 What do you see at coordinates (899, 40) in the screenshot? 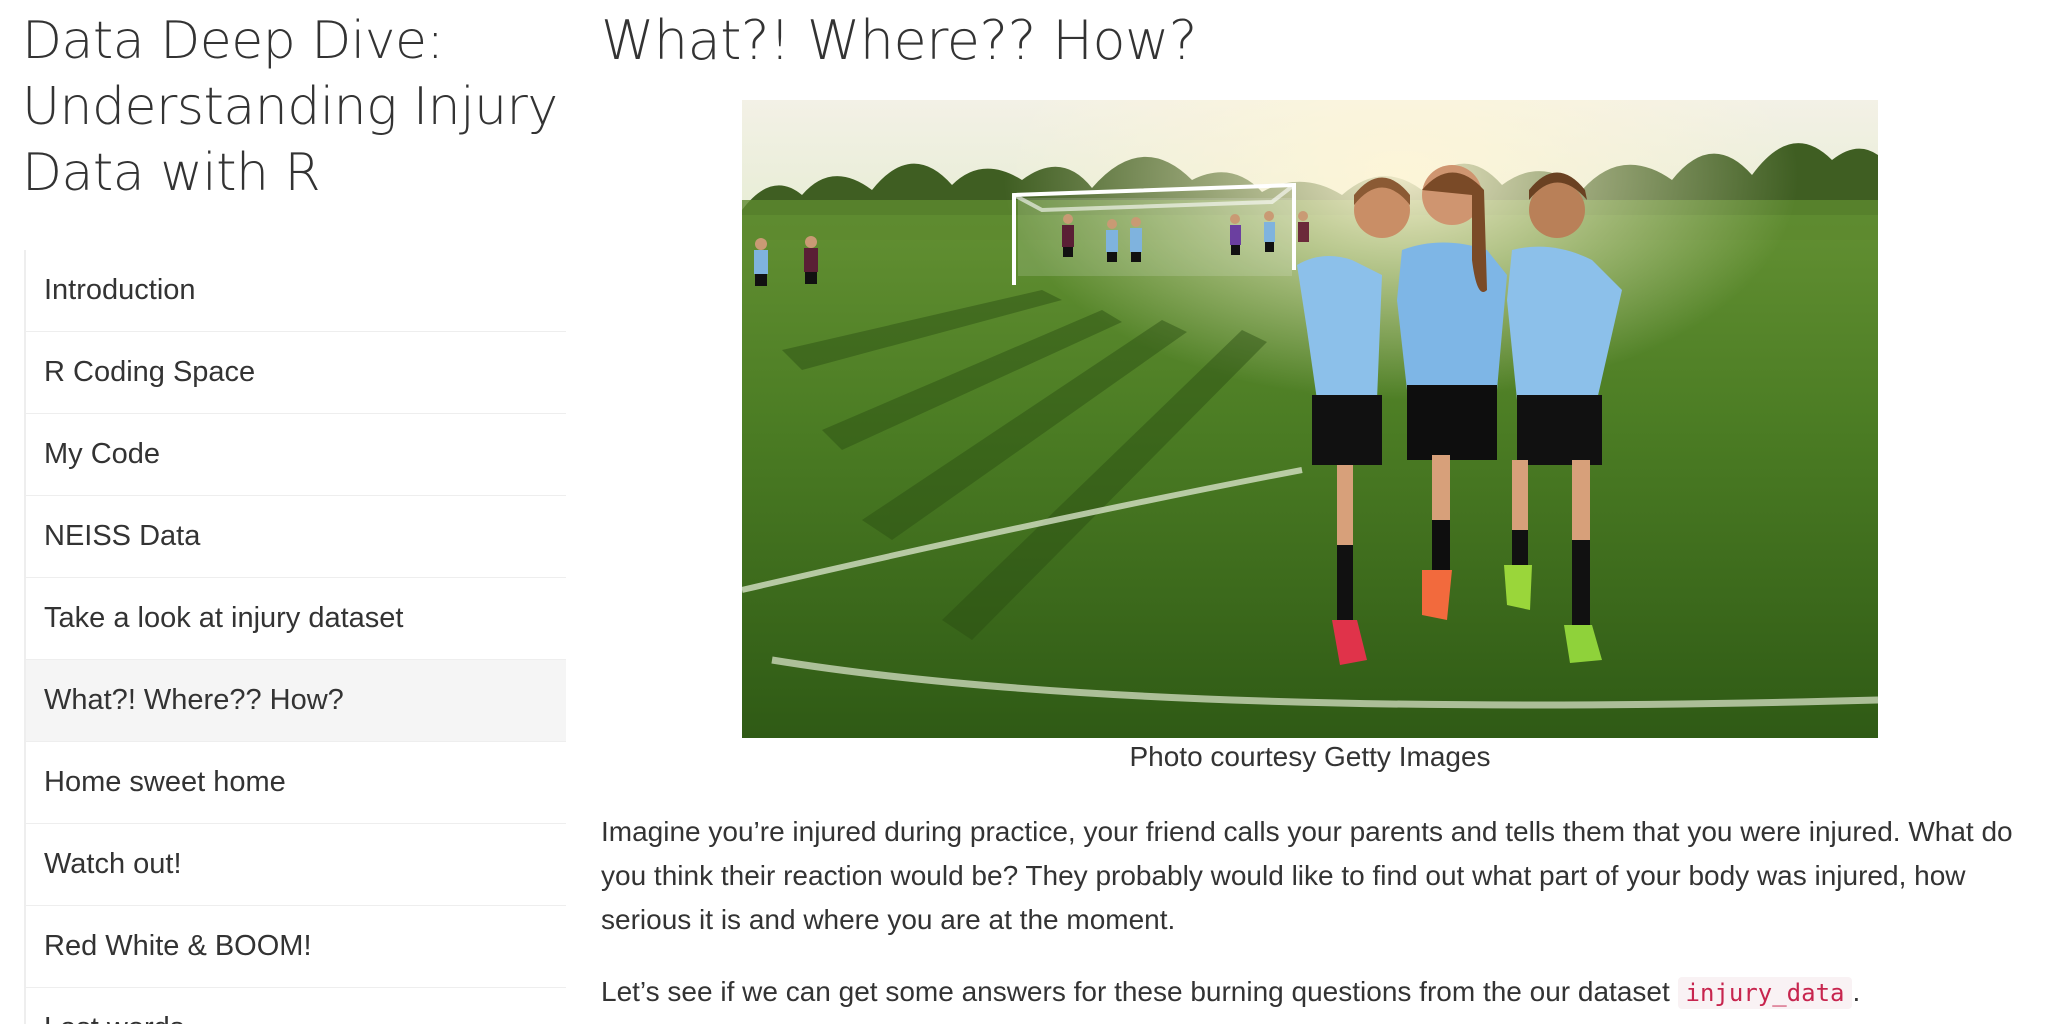
I see `section-heading: What?! Where?? How?` at bounding box center [899, 40].